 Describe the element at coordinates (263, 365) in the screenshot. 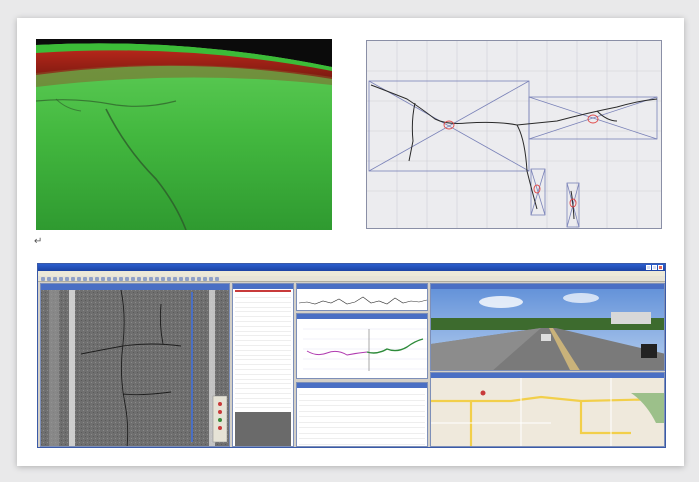

I see `layer-list-pane` at that location.